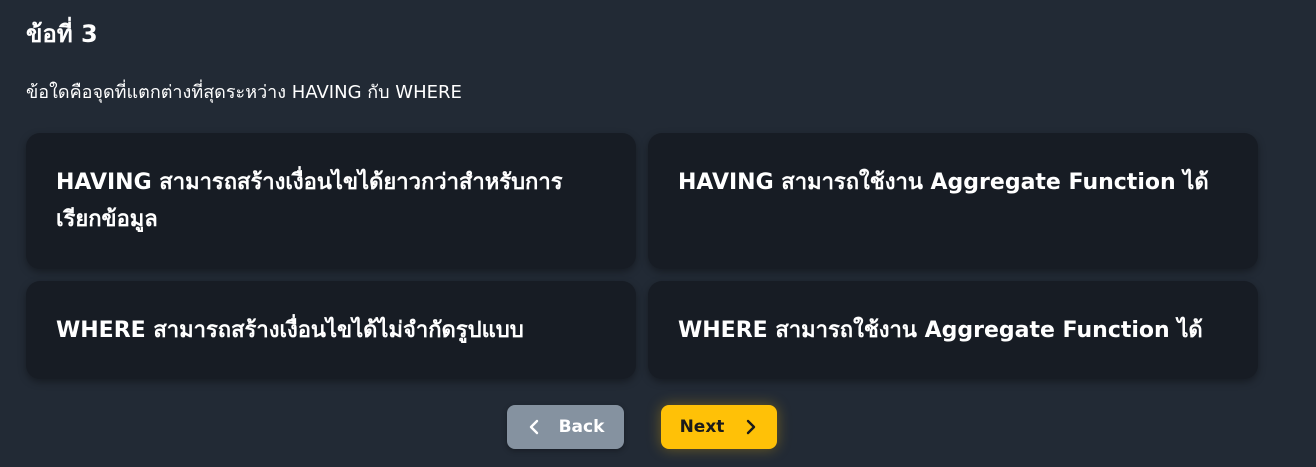 The height and width of the screenshot is (467, 1316). I want to click on back-button: Back, so click(565, 427).